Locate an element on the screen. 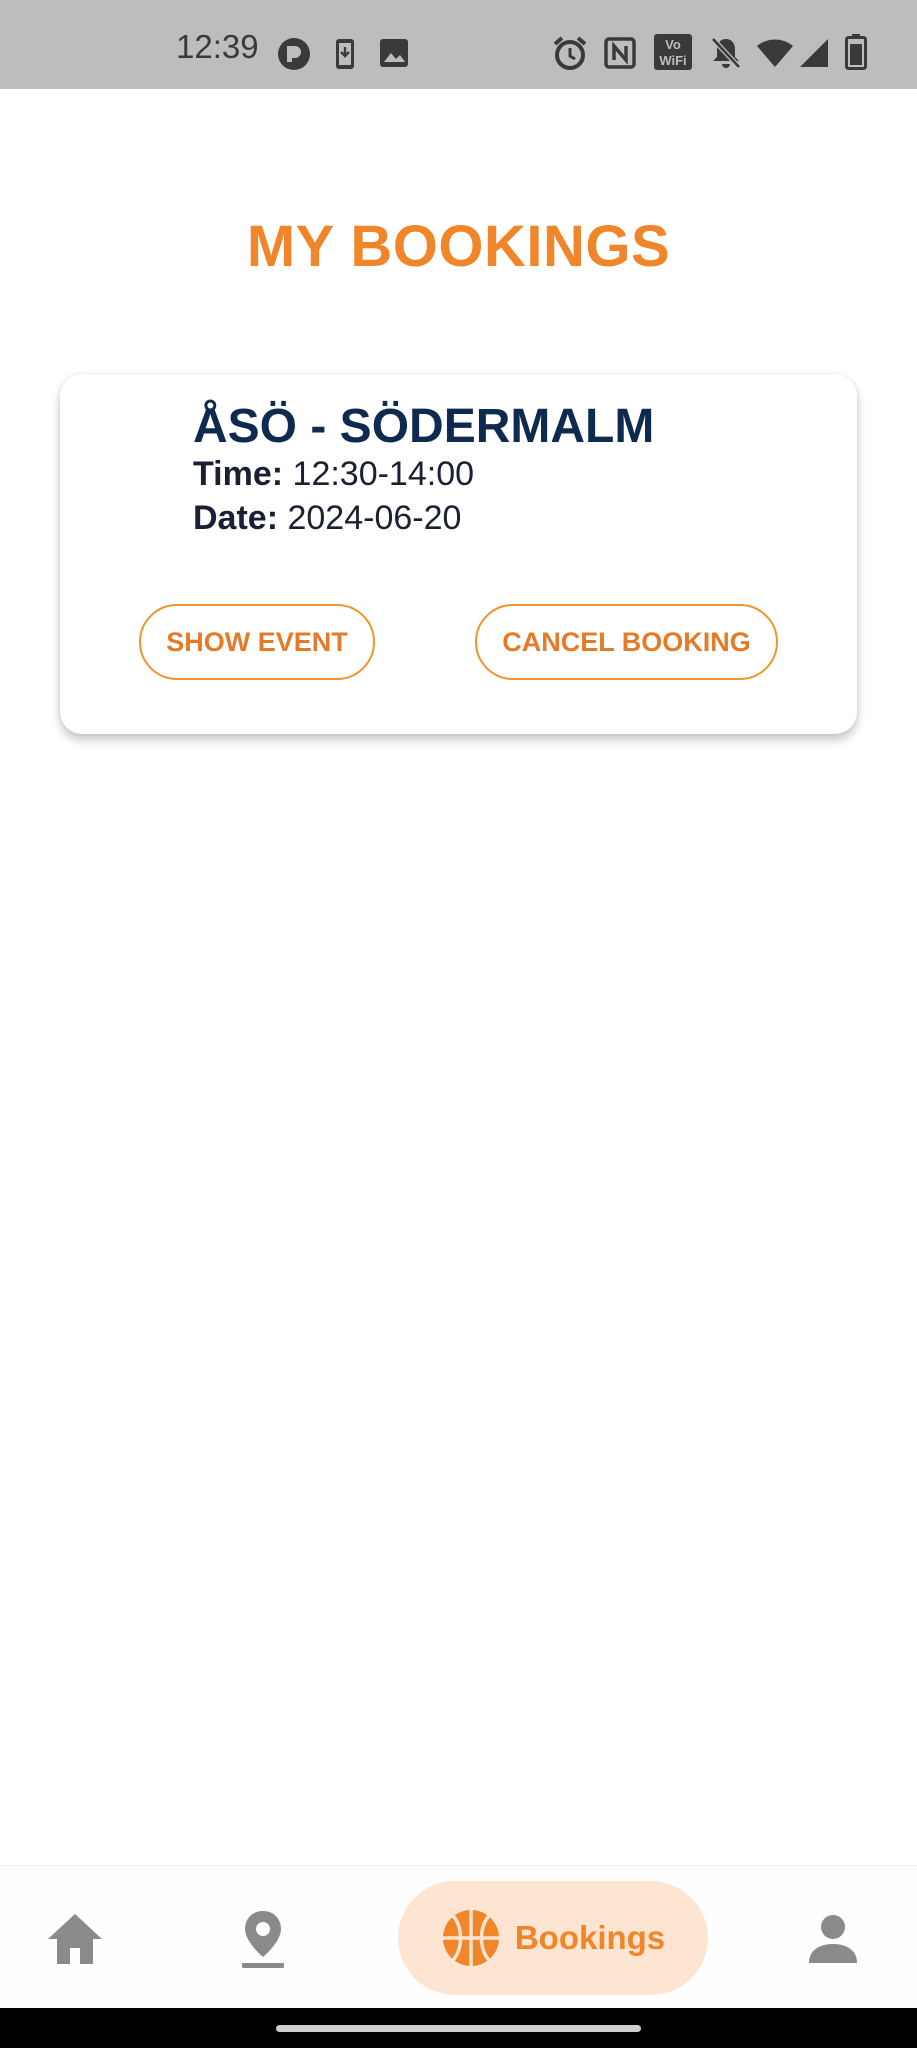  map-pin-icon is located at coordinates (263, 1939).